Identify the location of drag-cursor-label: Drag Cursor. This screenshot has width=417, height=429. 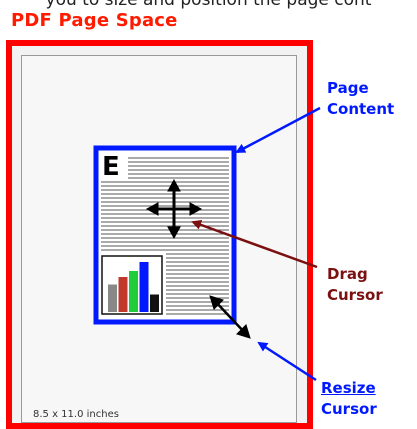
(355, 284).